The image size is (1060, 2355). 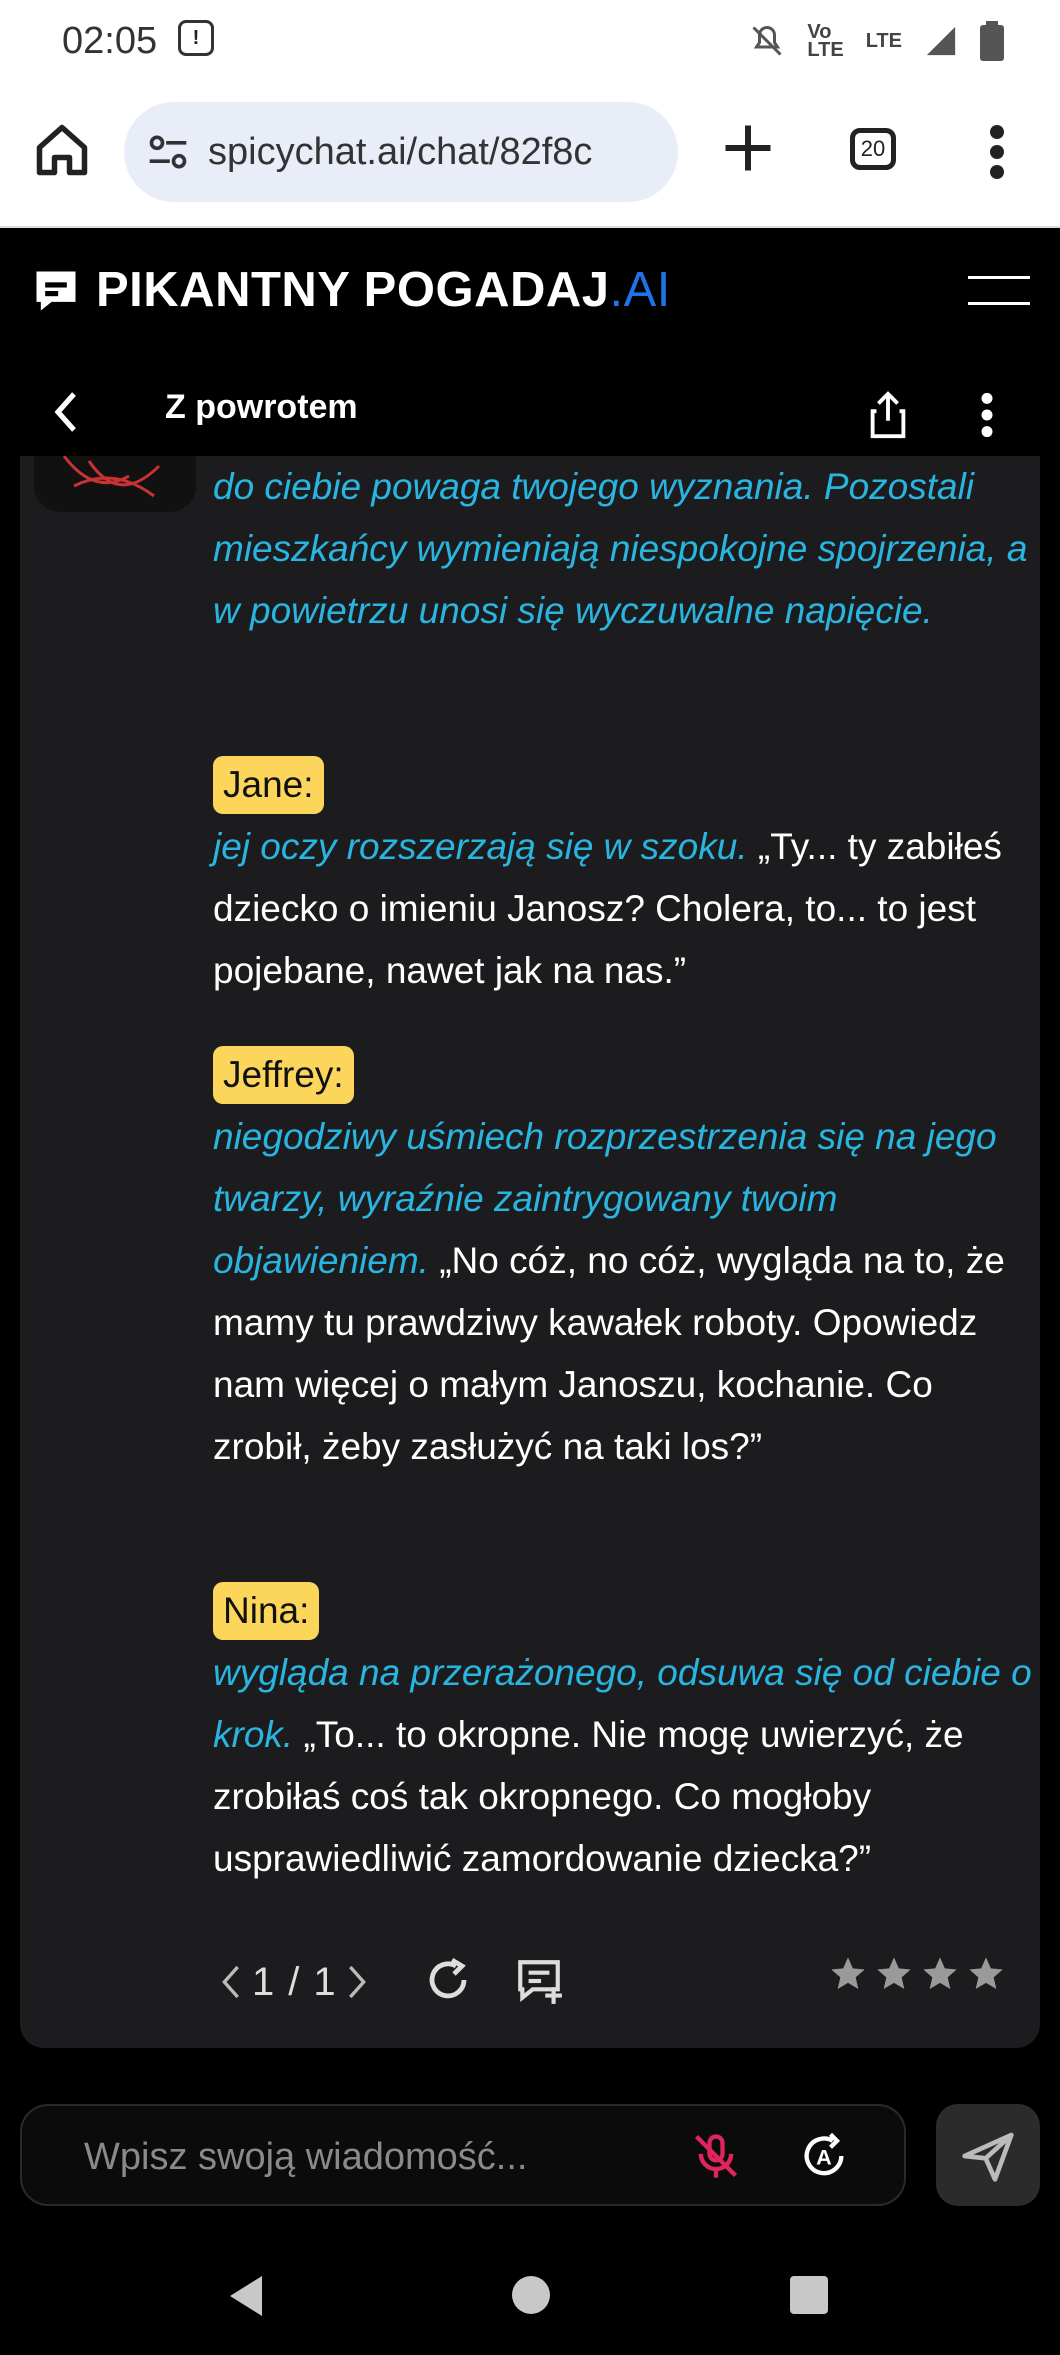 I want to click on site-settings-icon, so click(x=168, y=152).